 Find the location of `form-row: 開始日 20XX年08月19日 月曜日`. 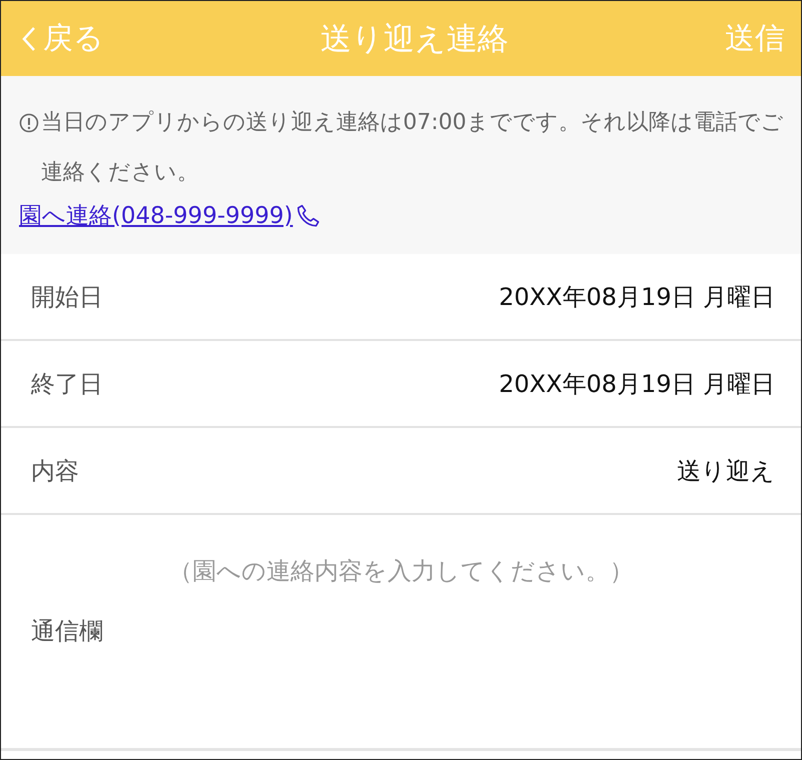

form-row: 開始日 20XX年08月19日 月曜日 is located at coordinates (401, 297).